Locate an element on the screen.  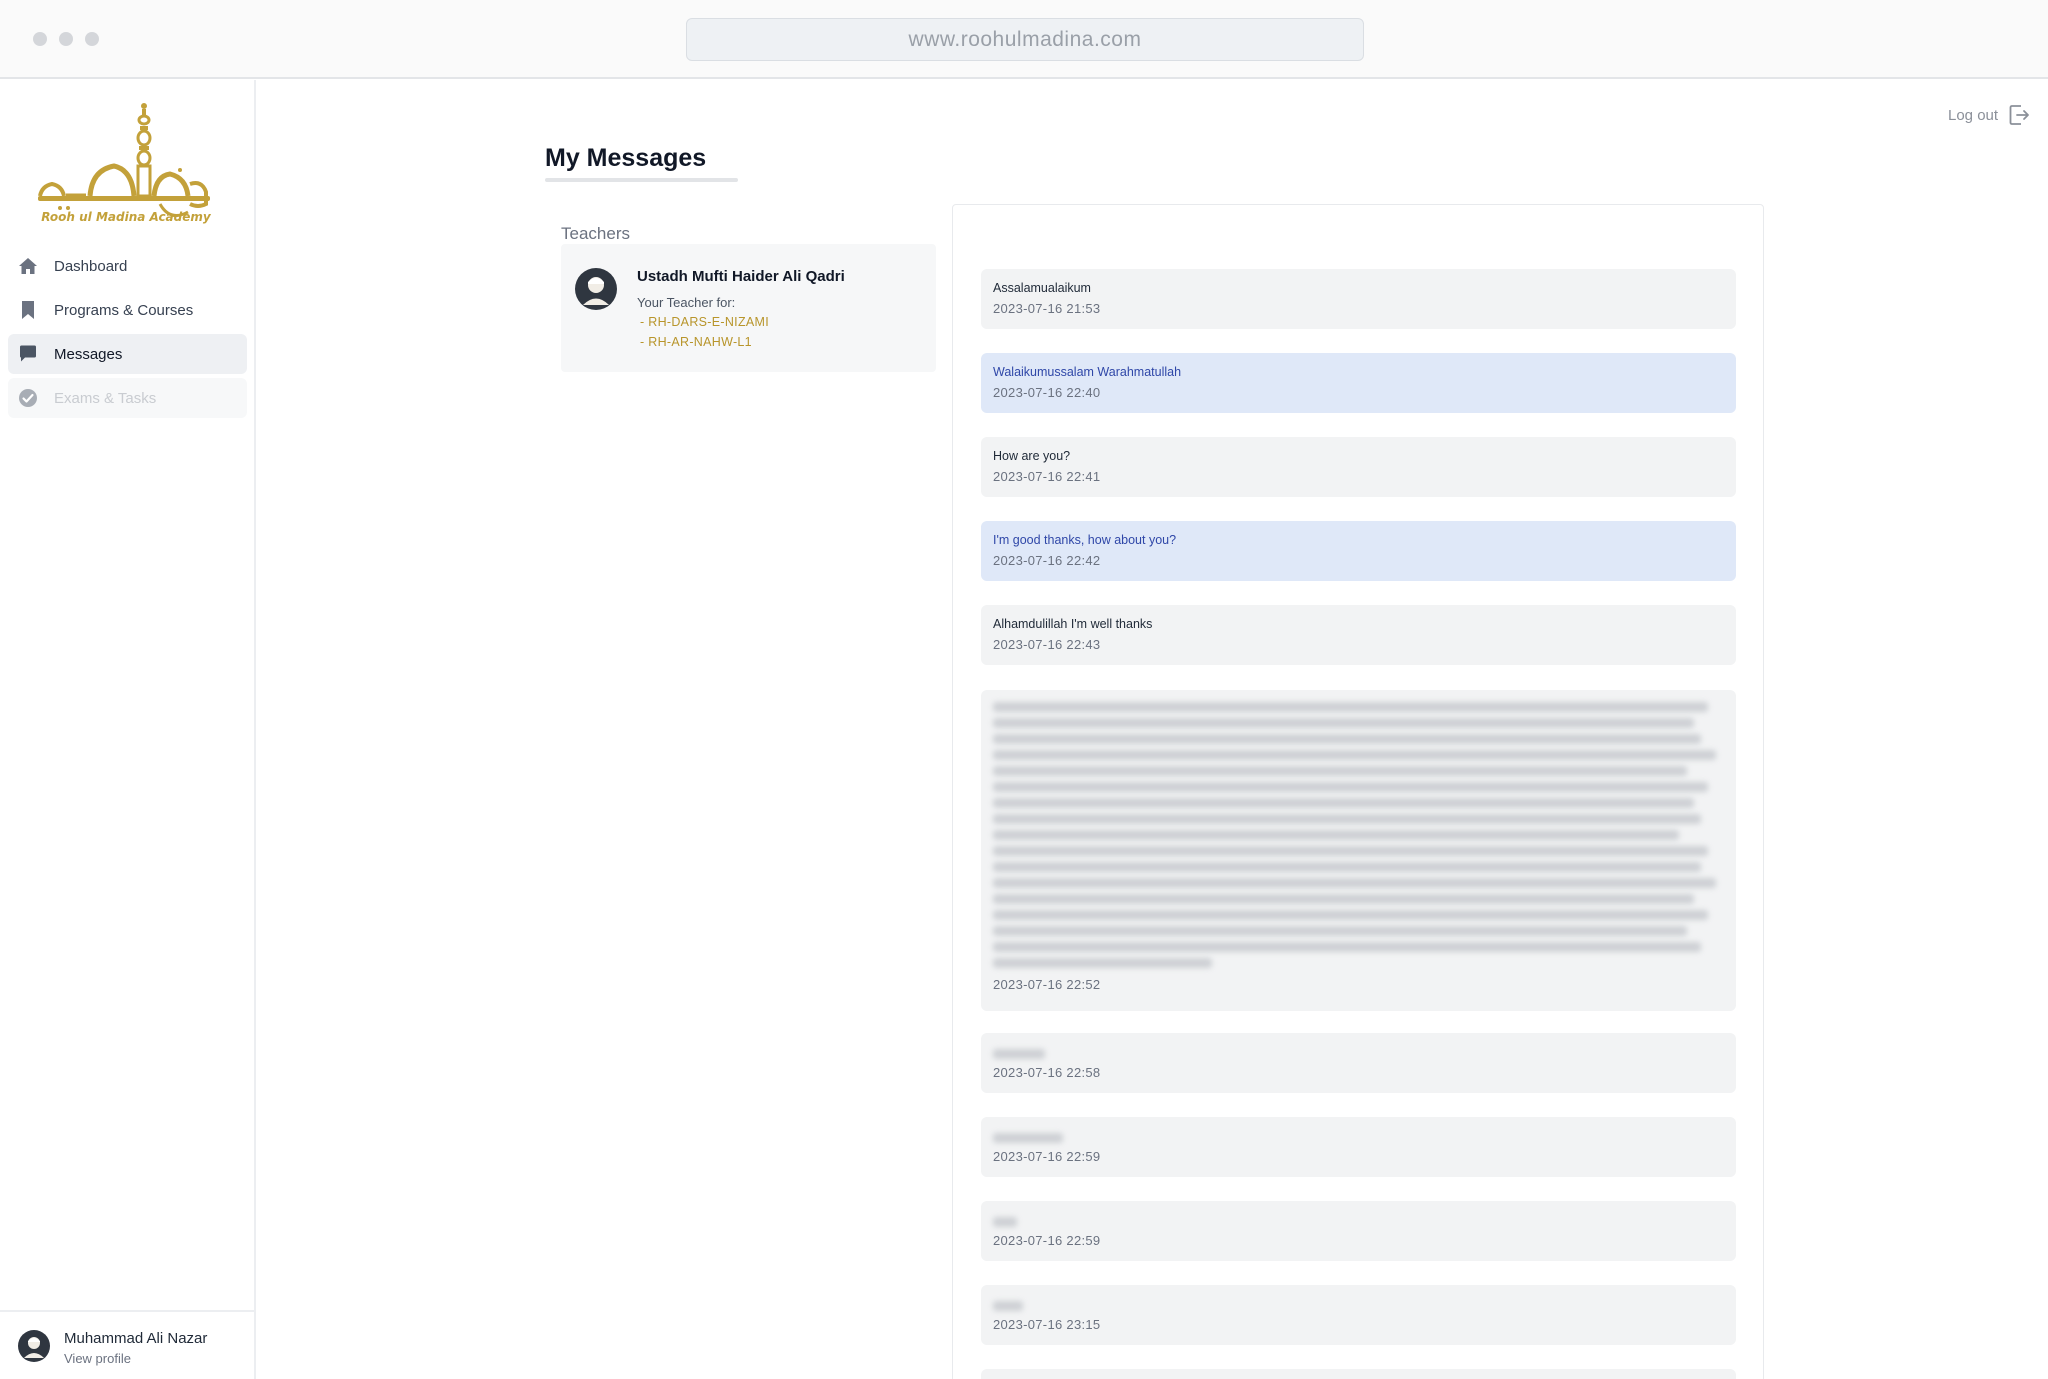
message-time: 2023-07-16 22:52 is located at coordinates (1047, 984).